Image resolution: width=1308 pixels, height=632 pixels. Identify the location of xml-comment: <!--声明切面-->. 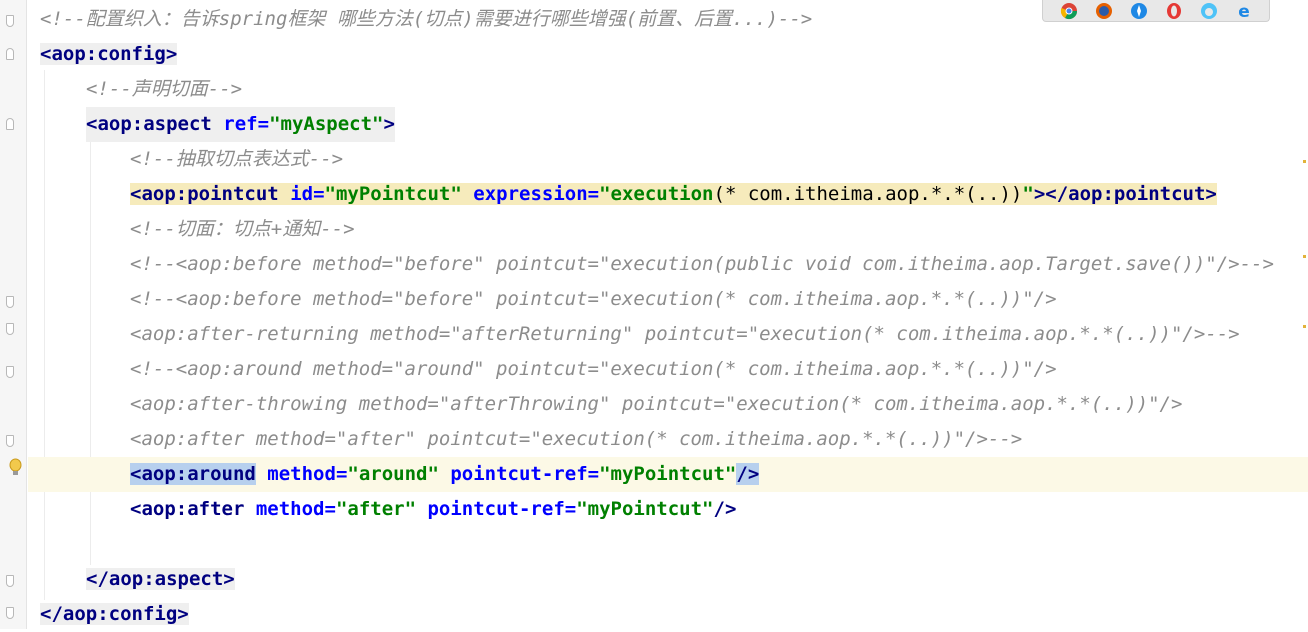
(164, 89).